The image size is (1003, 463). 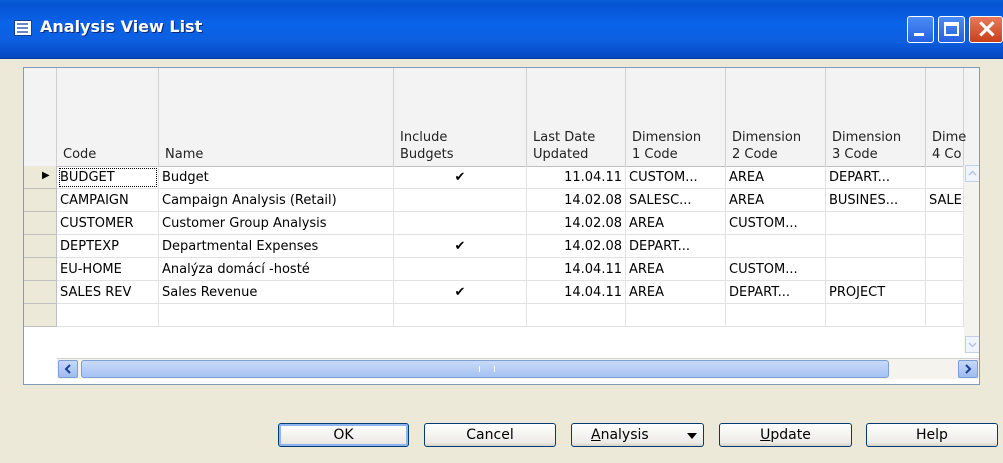 What do you see at coordinates (968, 369) in the screenshot?
I see `arrow-right-icon` at bounding box center [968, 369].